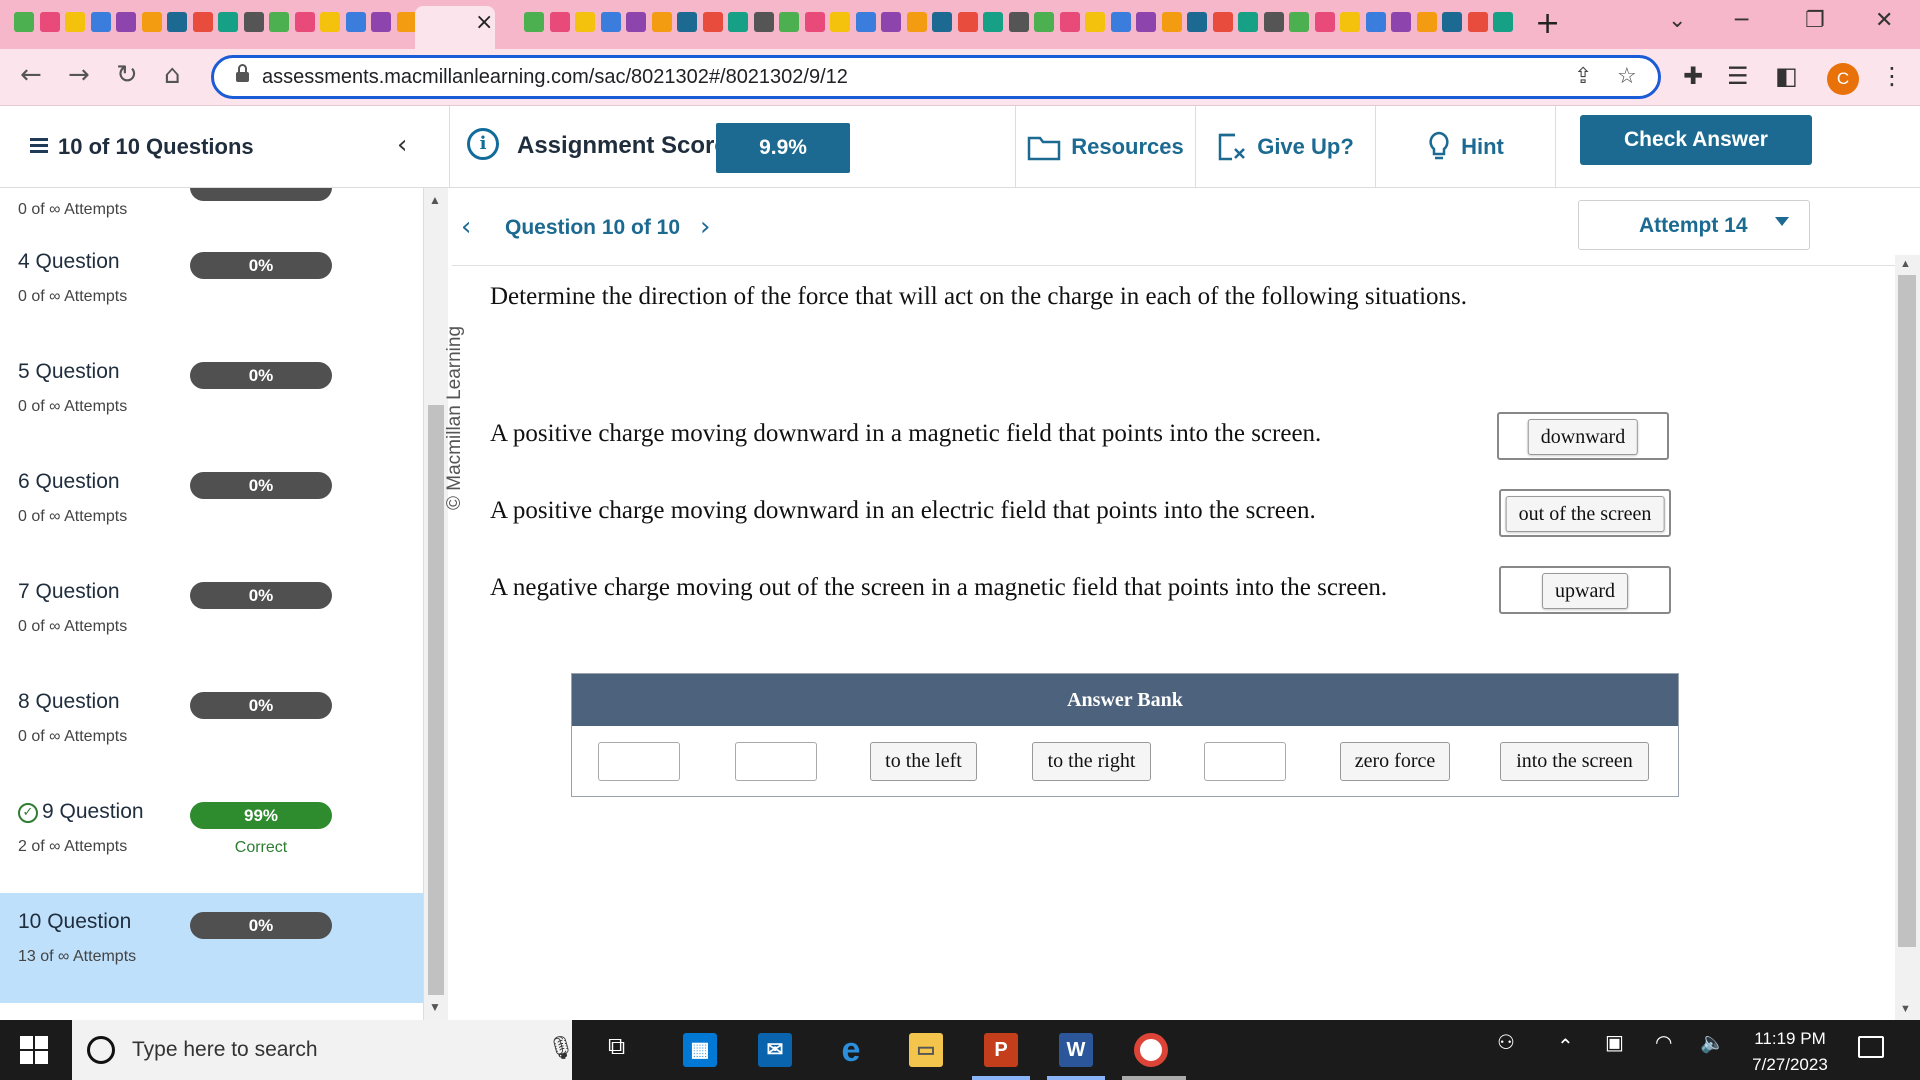  Describe the element at coordinates (1585, 513) in the screenshot. I see `answer-drop-zone: out of the screen` at that location.